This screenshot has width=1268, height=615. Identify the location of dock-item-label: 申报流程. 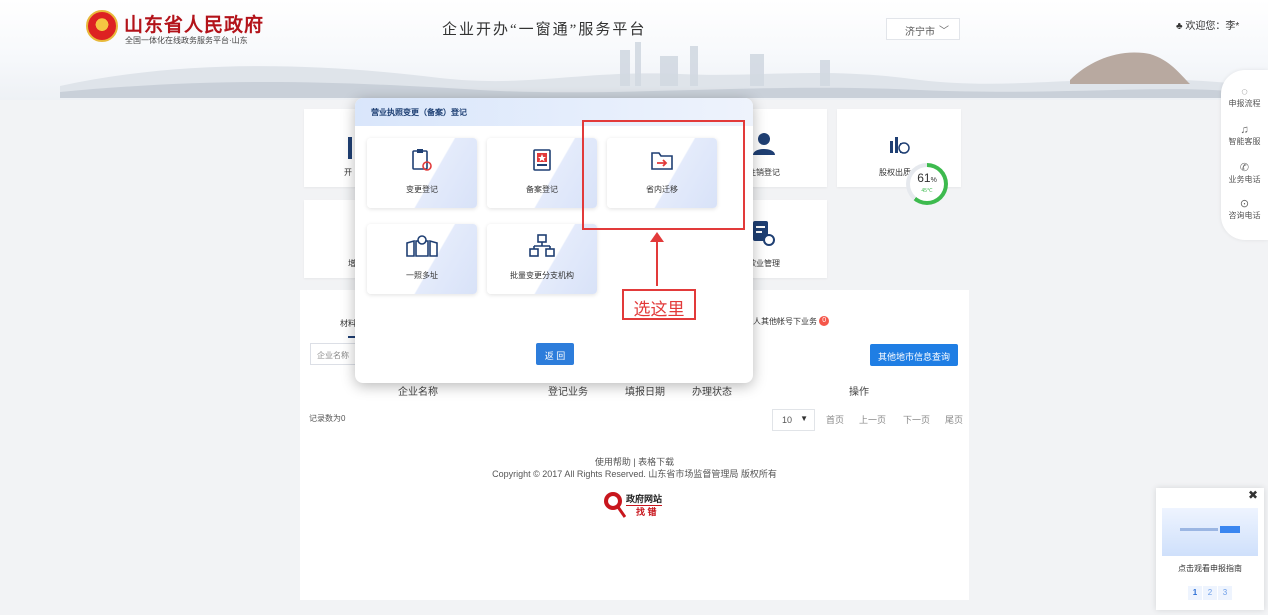
(1244, 103).